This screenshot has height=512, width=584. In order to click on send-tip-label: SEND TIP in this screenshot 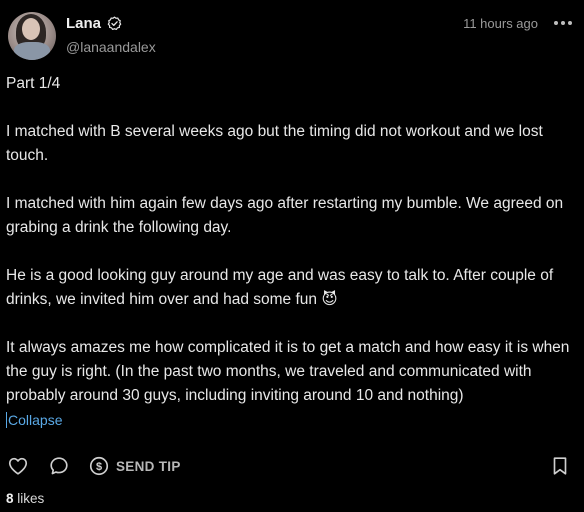, I will do `click(148, 466)`.